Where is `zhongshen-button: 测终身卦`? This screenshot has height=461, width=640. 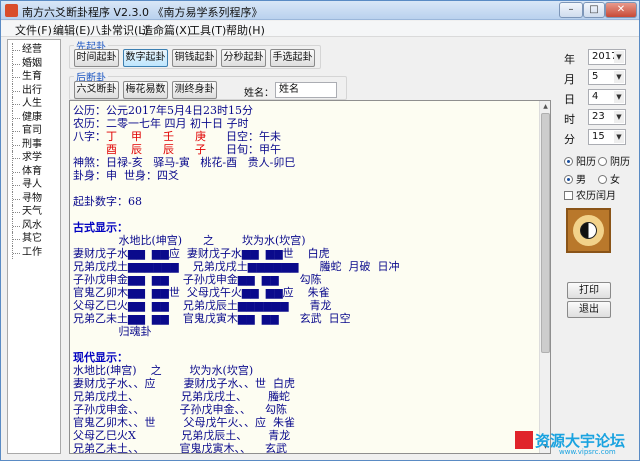
zhongshen-button: 测终身卦 is located at coordinates (194, 90).